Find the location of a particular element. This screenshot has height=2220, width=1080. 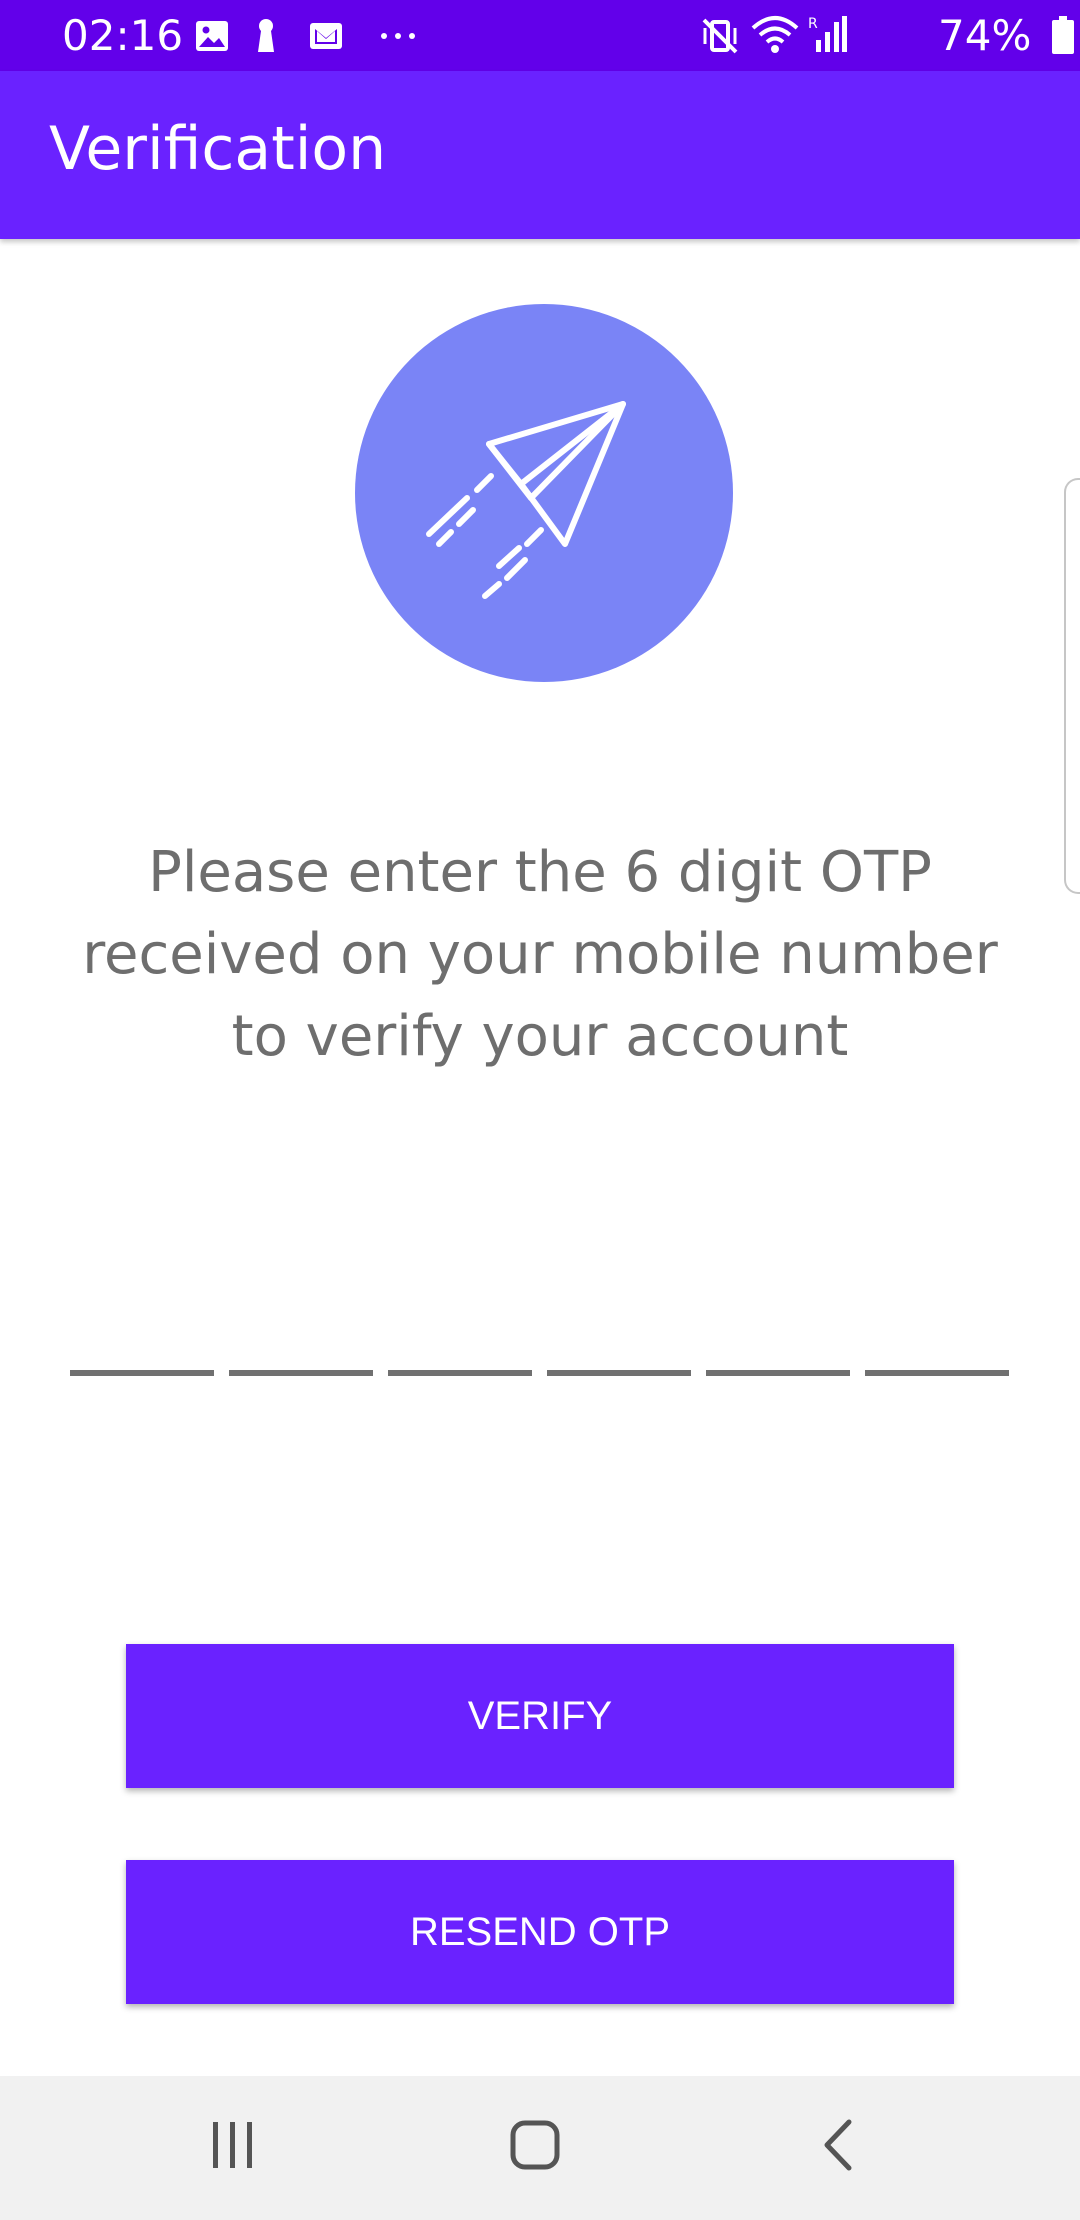

vibrate-mute-icon is located at coordinates (720, 36).